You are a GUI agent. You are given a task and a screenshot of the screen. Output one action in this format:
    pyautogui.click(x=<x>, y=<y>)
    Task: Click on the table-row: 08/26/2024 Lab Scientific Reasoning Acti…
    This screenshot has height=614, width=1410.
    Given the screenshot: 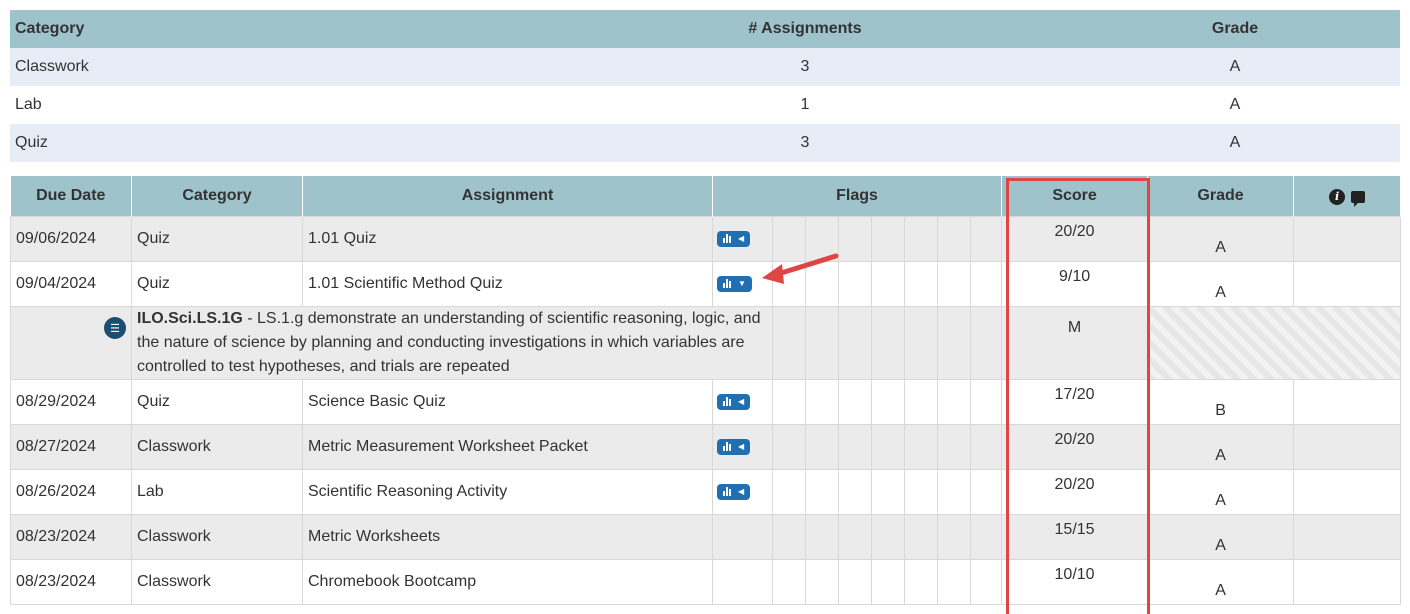 What is the action you would take?
    pyautogui.click(x=706, y=492)
    